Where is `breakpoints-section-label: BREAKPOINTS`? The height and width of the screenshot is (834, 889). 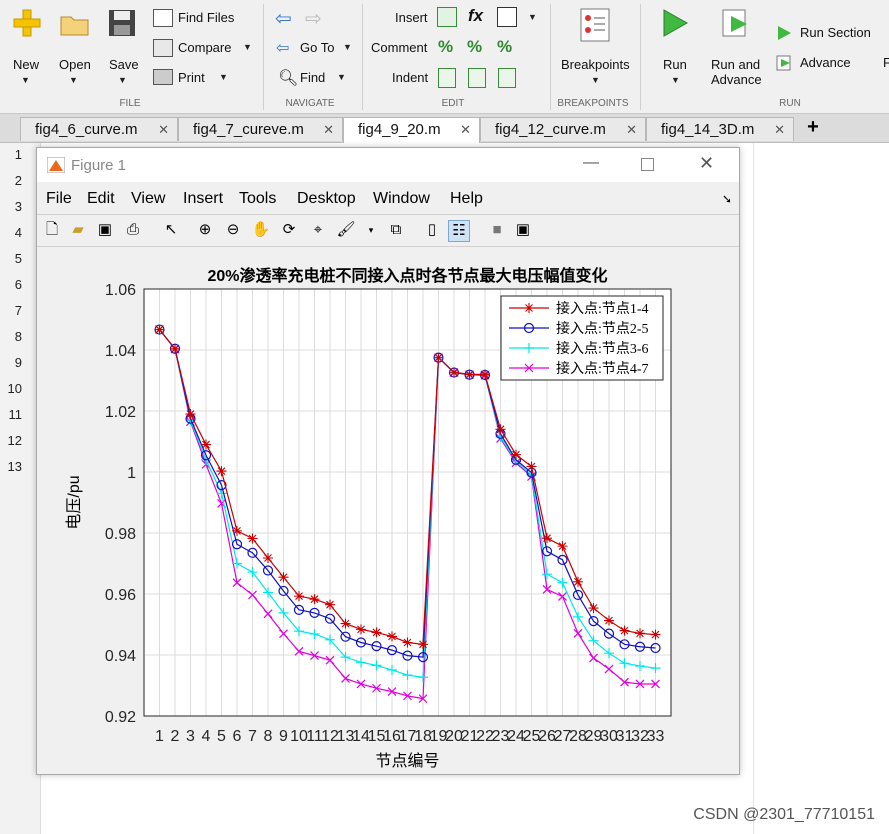
breakpoints-section-label: BREAKPOINTS is located at coordinates (593, 103).